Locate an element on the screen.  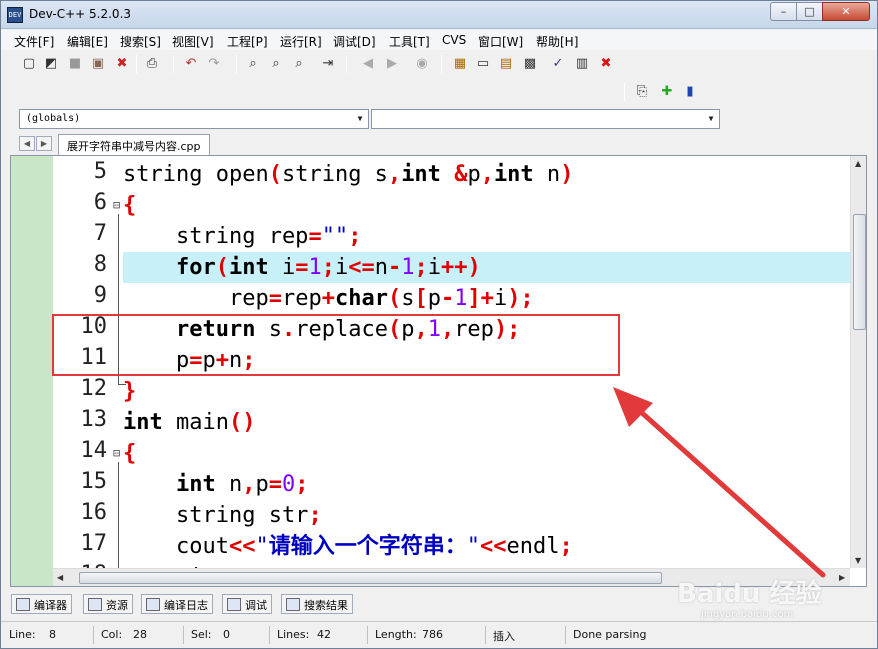
title-bar: DEV Dev-C++ 5.2.0.3 – □ ✕ is located at coordinates (439, 15).